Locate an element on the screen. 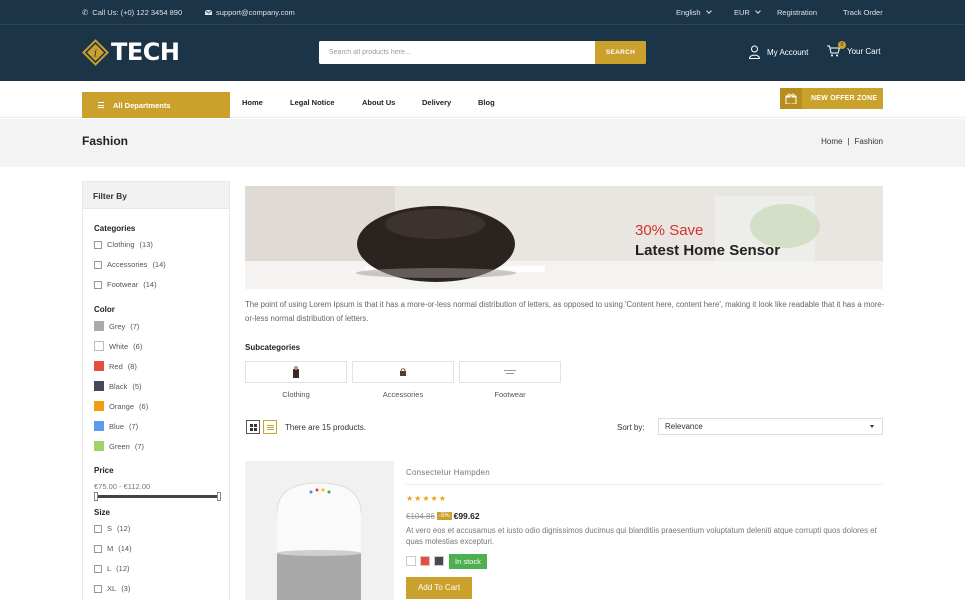  list-icon is located at coordinates (270, 427).